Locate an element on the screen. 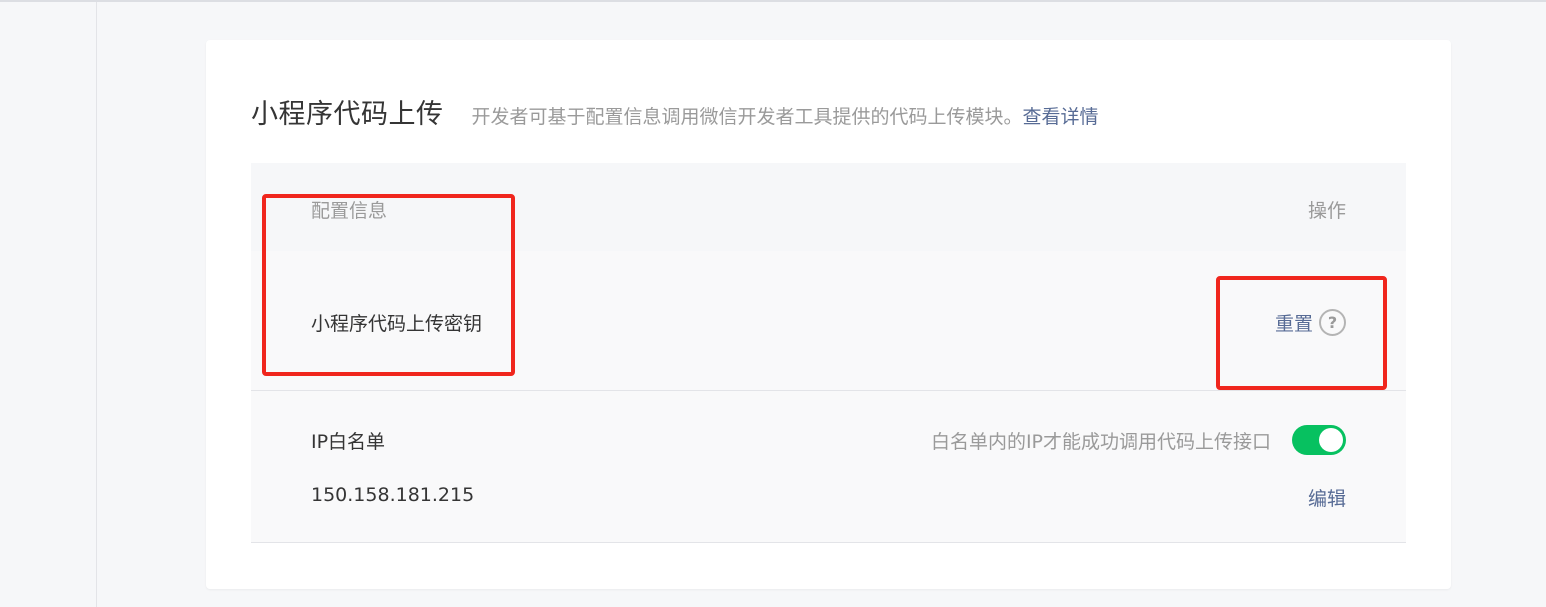 The image size is (1546, 607). header-config-info: 配置信息 is located at coordinates (349, 211).